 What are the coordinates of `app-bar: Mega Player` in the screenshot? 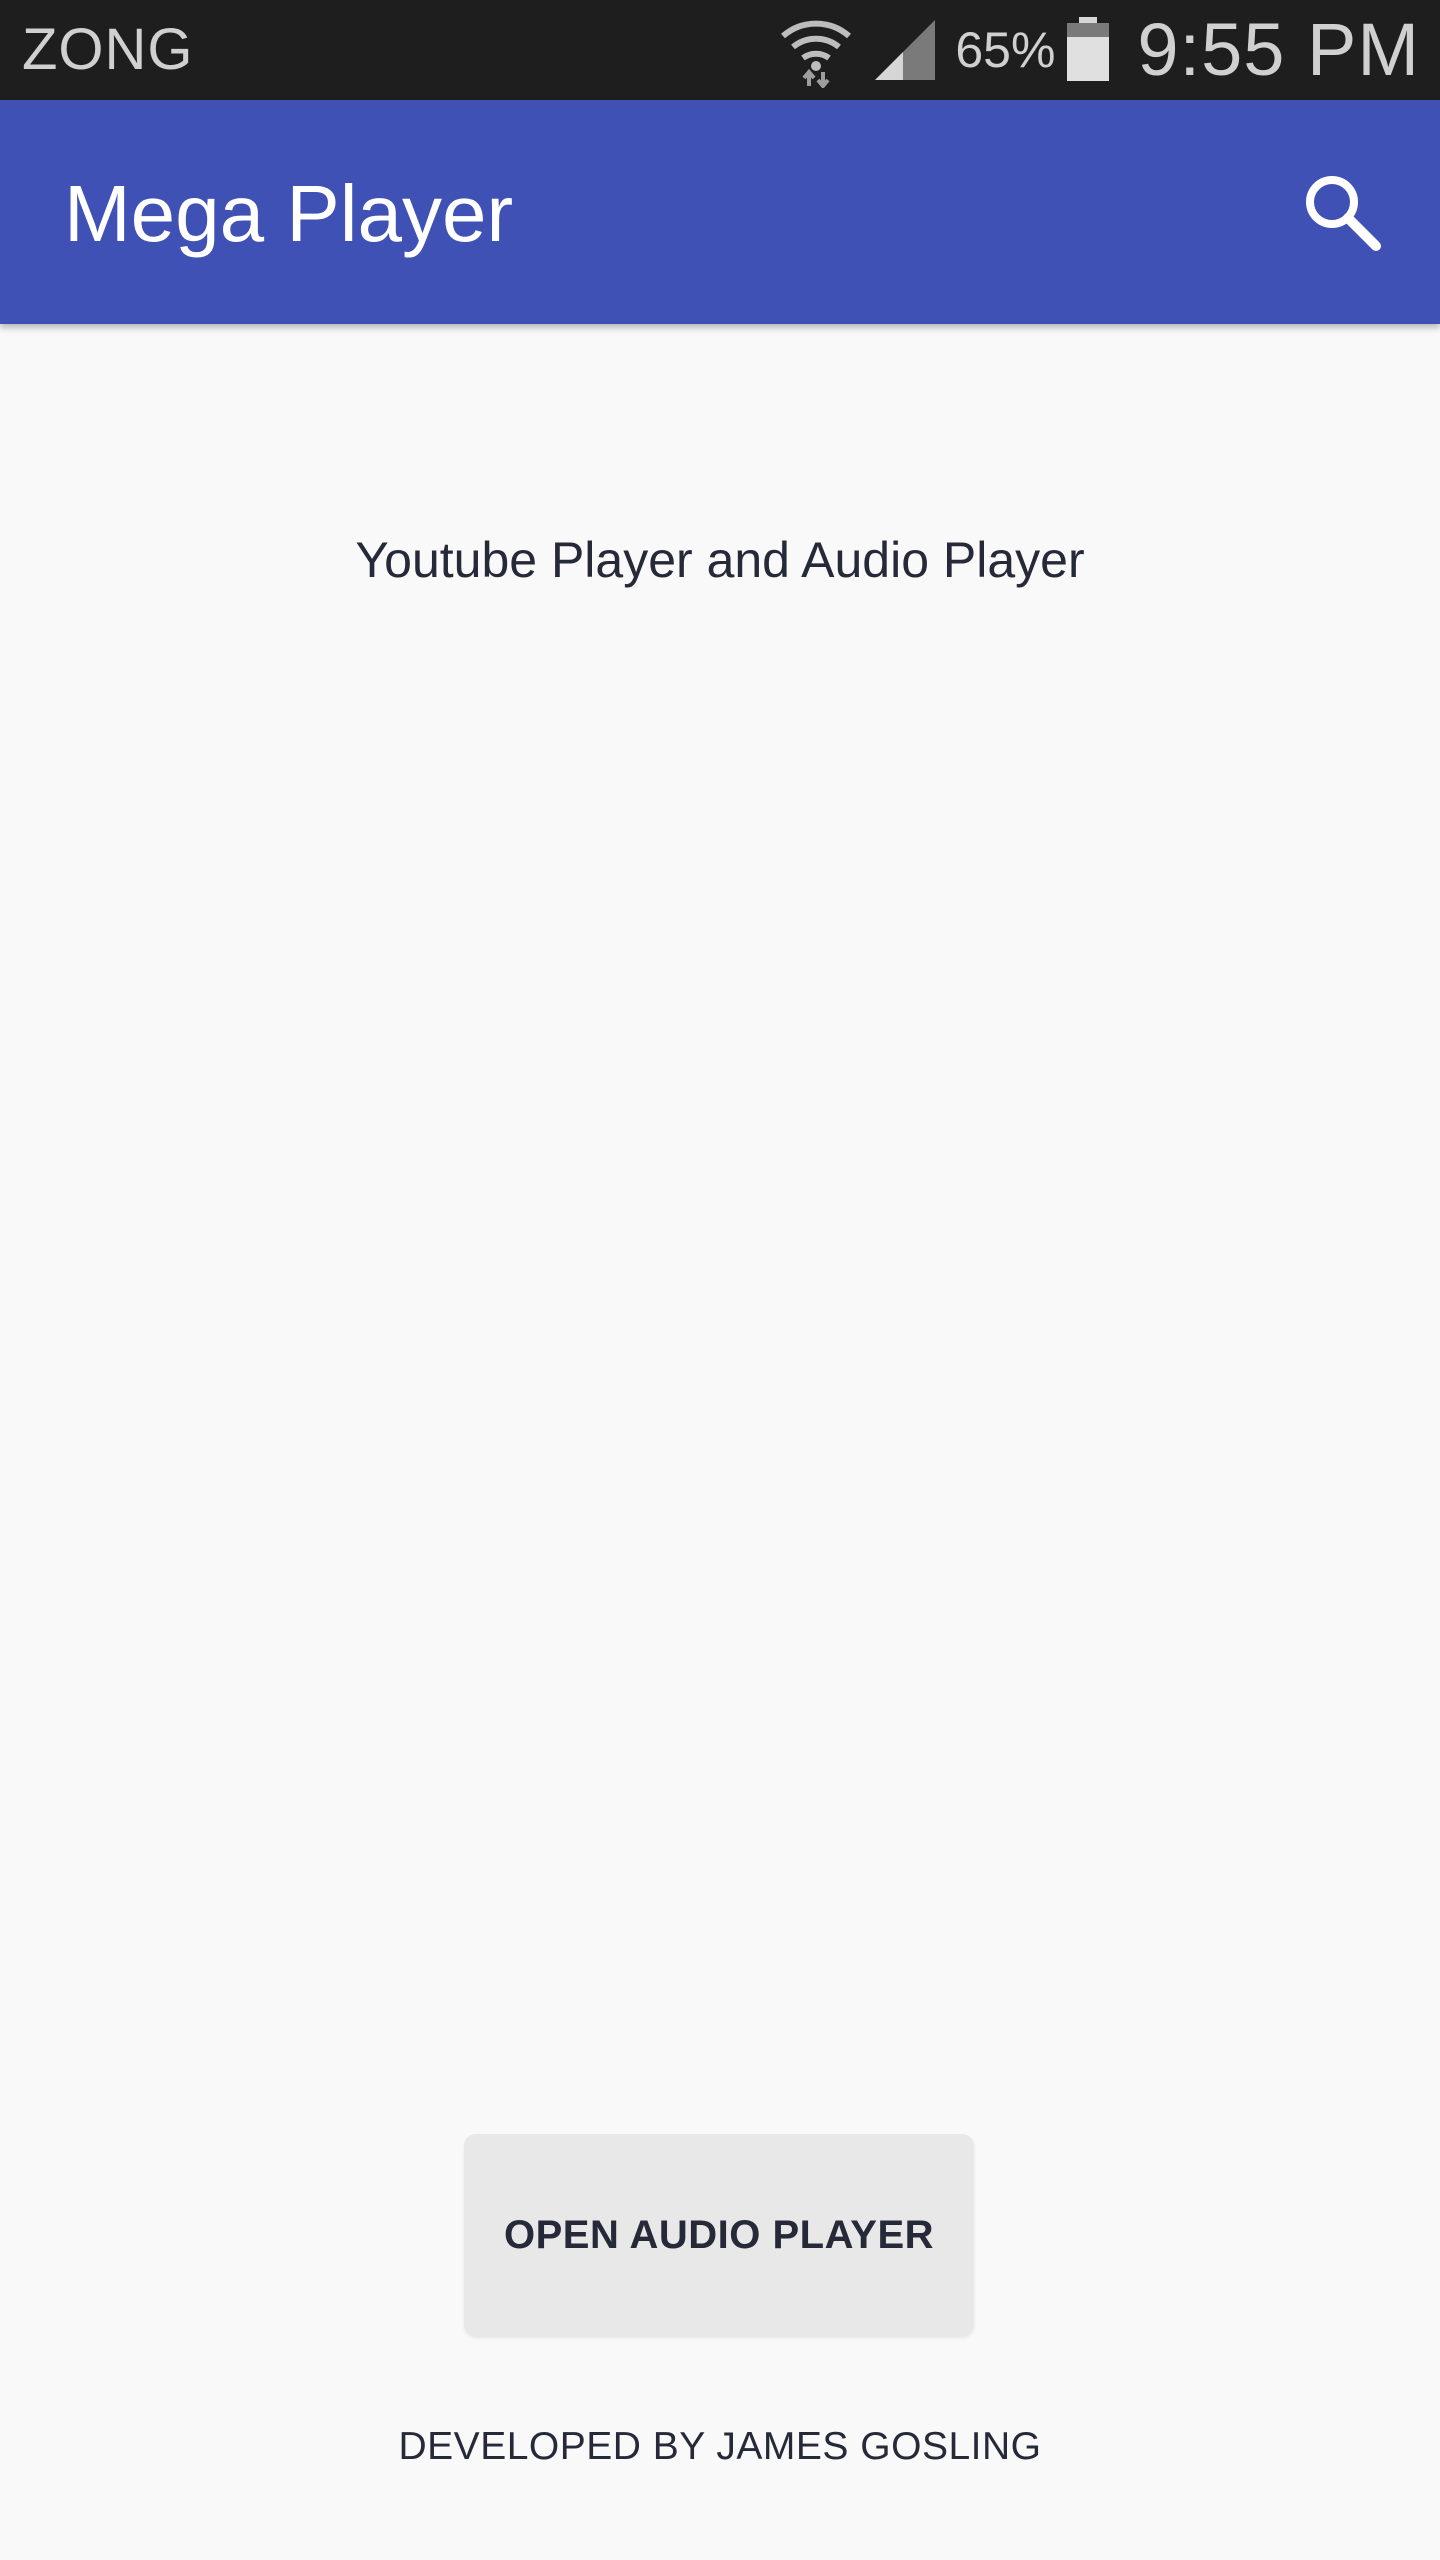 It's located at (720, 212).